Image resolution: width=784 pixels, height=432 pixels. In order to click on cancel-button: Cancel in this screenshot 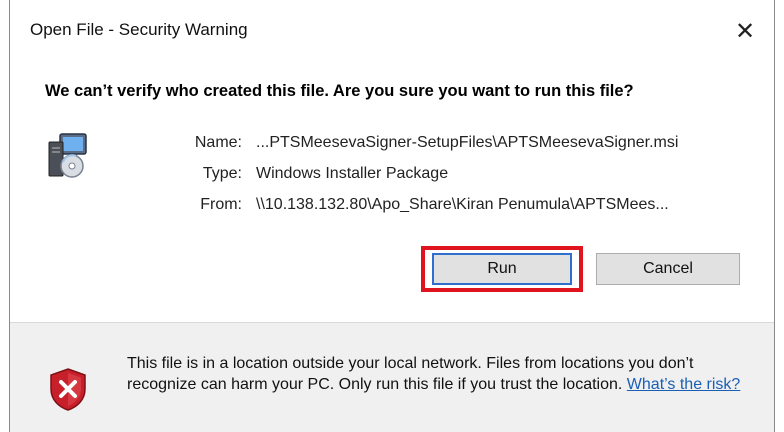, I will do `click(668, 269)`.